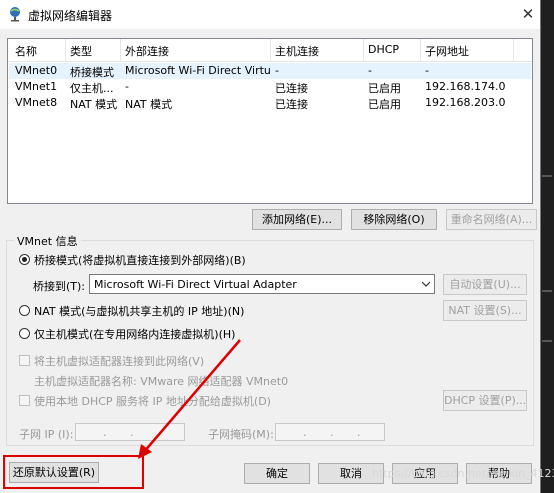 This screenshot has height=493, width=554. What do you see at coordinates (81, 51) in the screenshot?
I see `column-header-type: 类型` at bounding box center [81, 51].